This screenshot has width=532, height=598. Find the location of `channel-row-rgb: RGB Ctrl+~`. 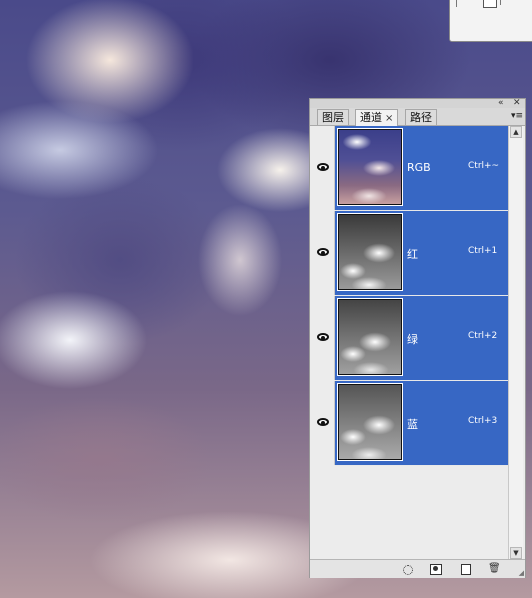

channel-row-rgb: RGB Ctrl+~ is located at coordinates (409, 168).